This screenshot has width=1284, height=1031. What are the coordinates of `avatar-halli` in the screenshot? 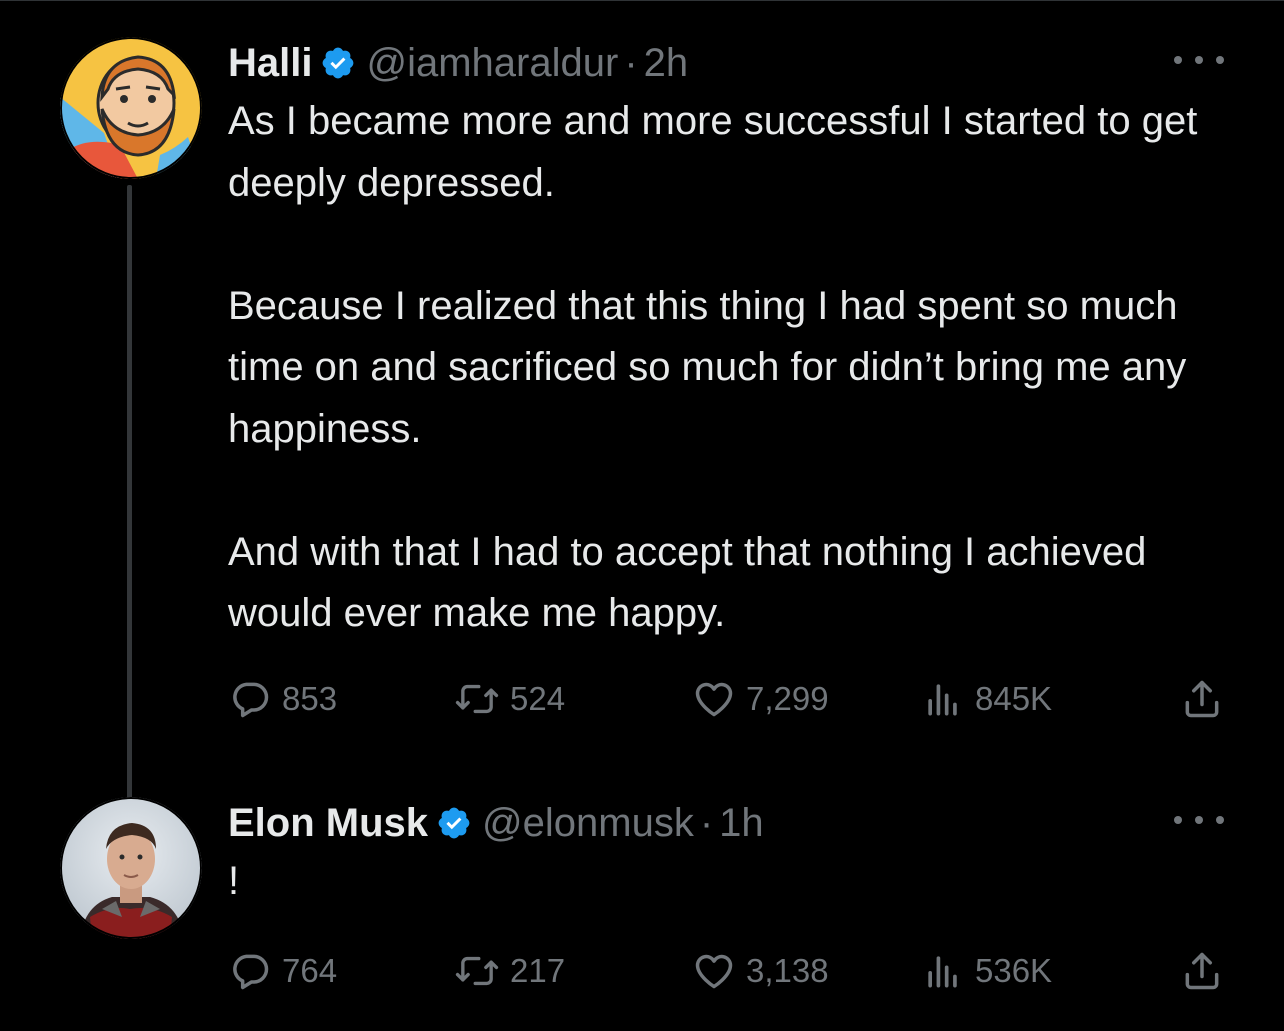 It's located at (131, 108).